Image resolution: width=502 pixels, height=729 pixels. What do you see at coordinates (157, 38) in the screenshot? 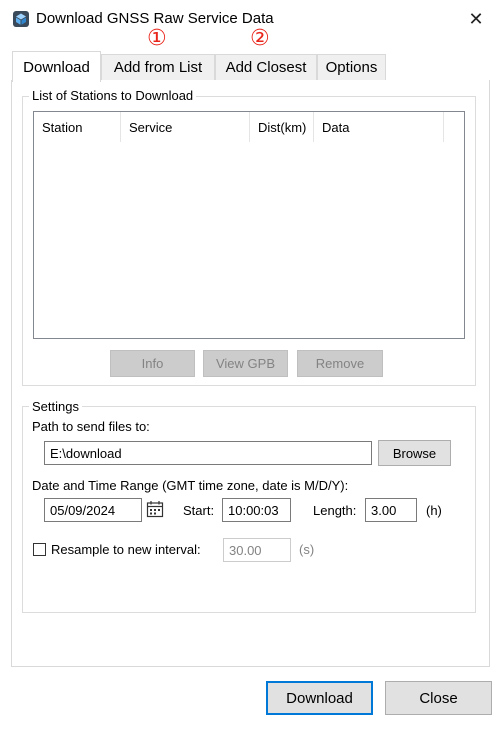
I see `annotation-marker-1: ①` at bounding box center [157, 38].